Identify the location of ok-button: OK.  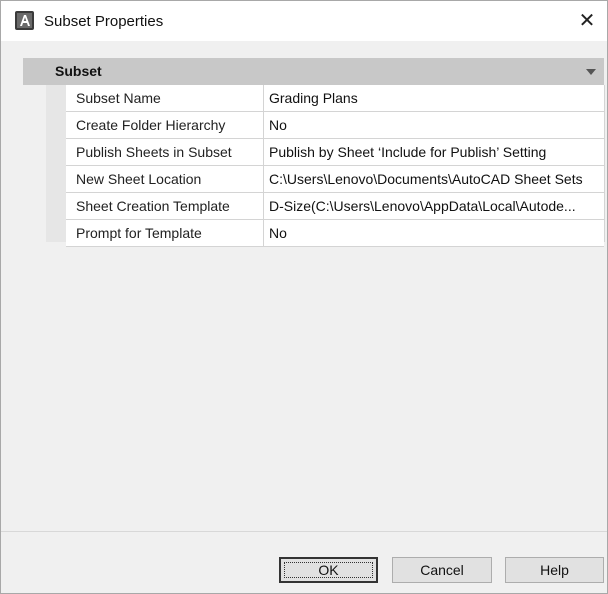
(328, 570).